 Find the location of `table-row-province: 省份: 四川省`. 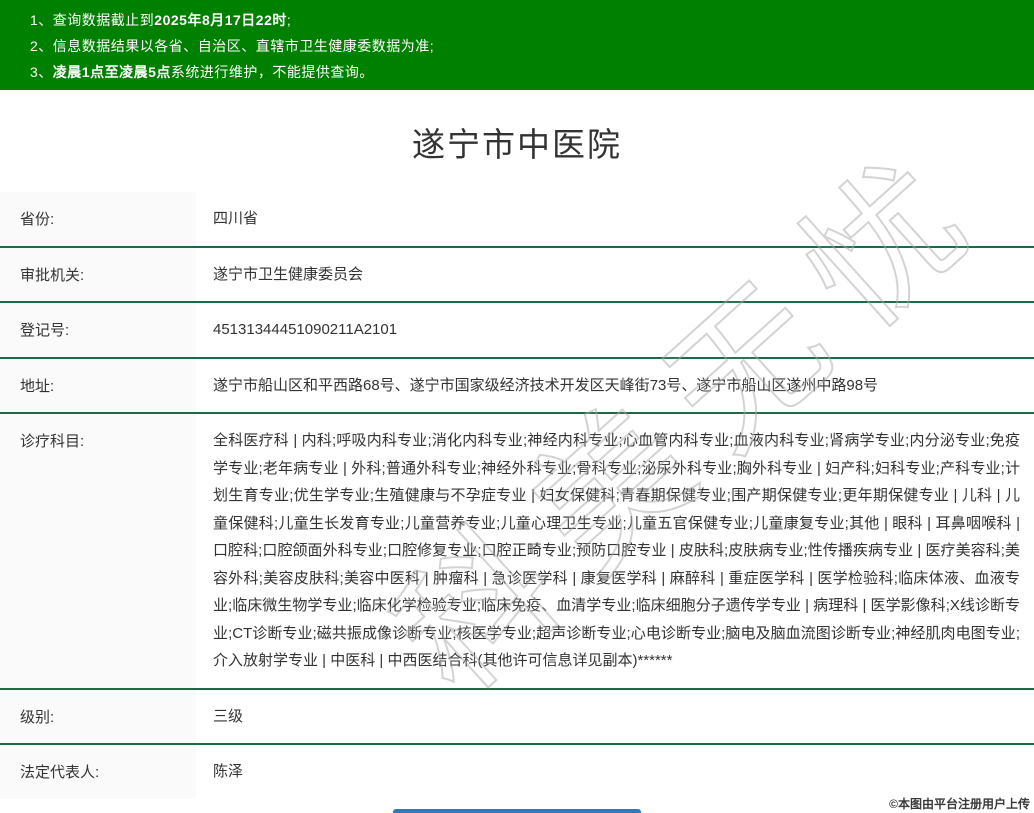

table-row-province: 省份: 四川省 is located at coordinates (517, 219).